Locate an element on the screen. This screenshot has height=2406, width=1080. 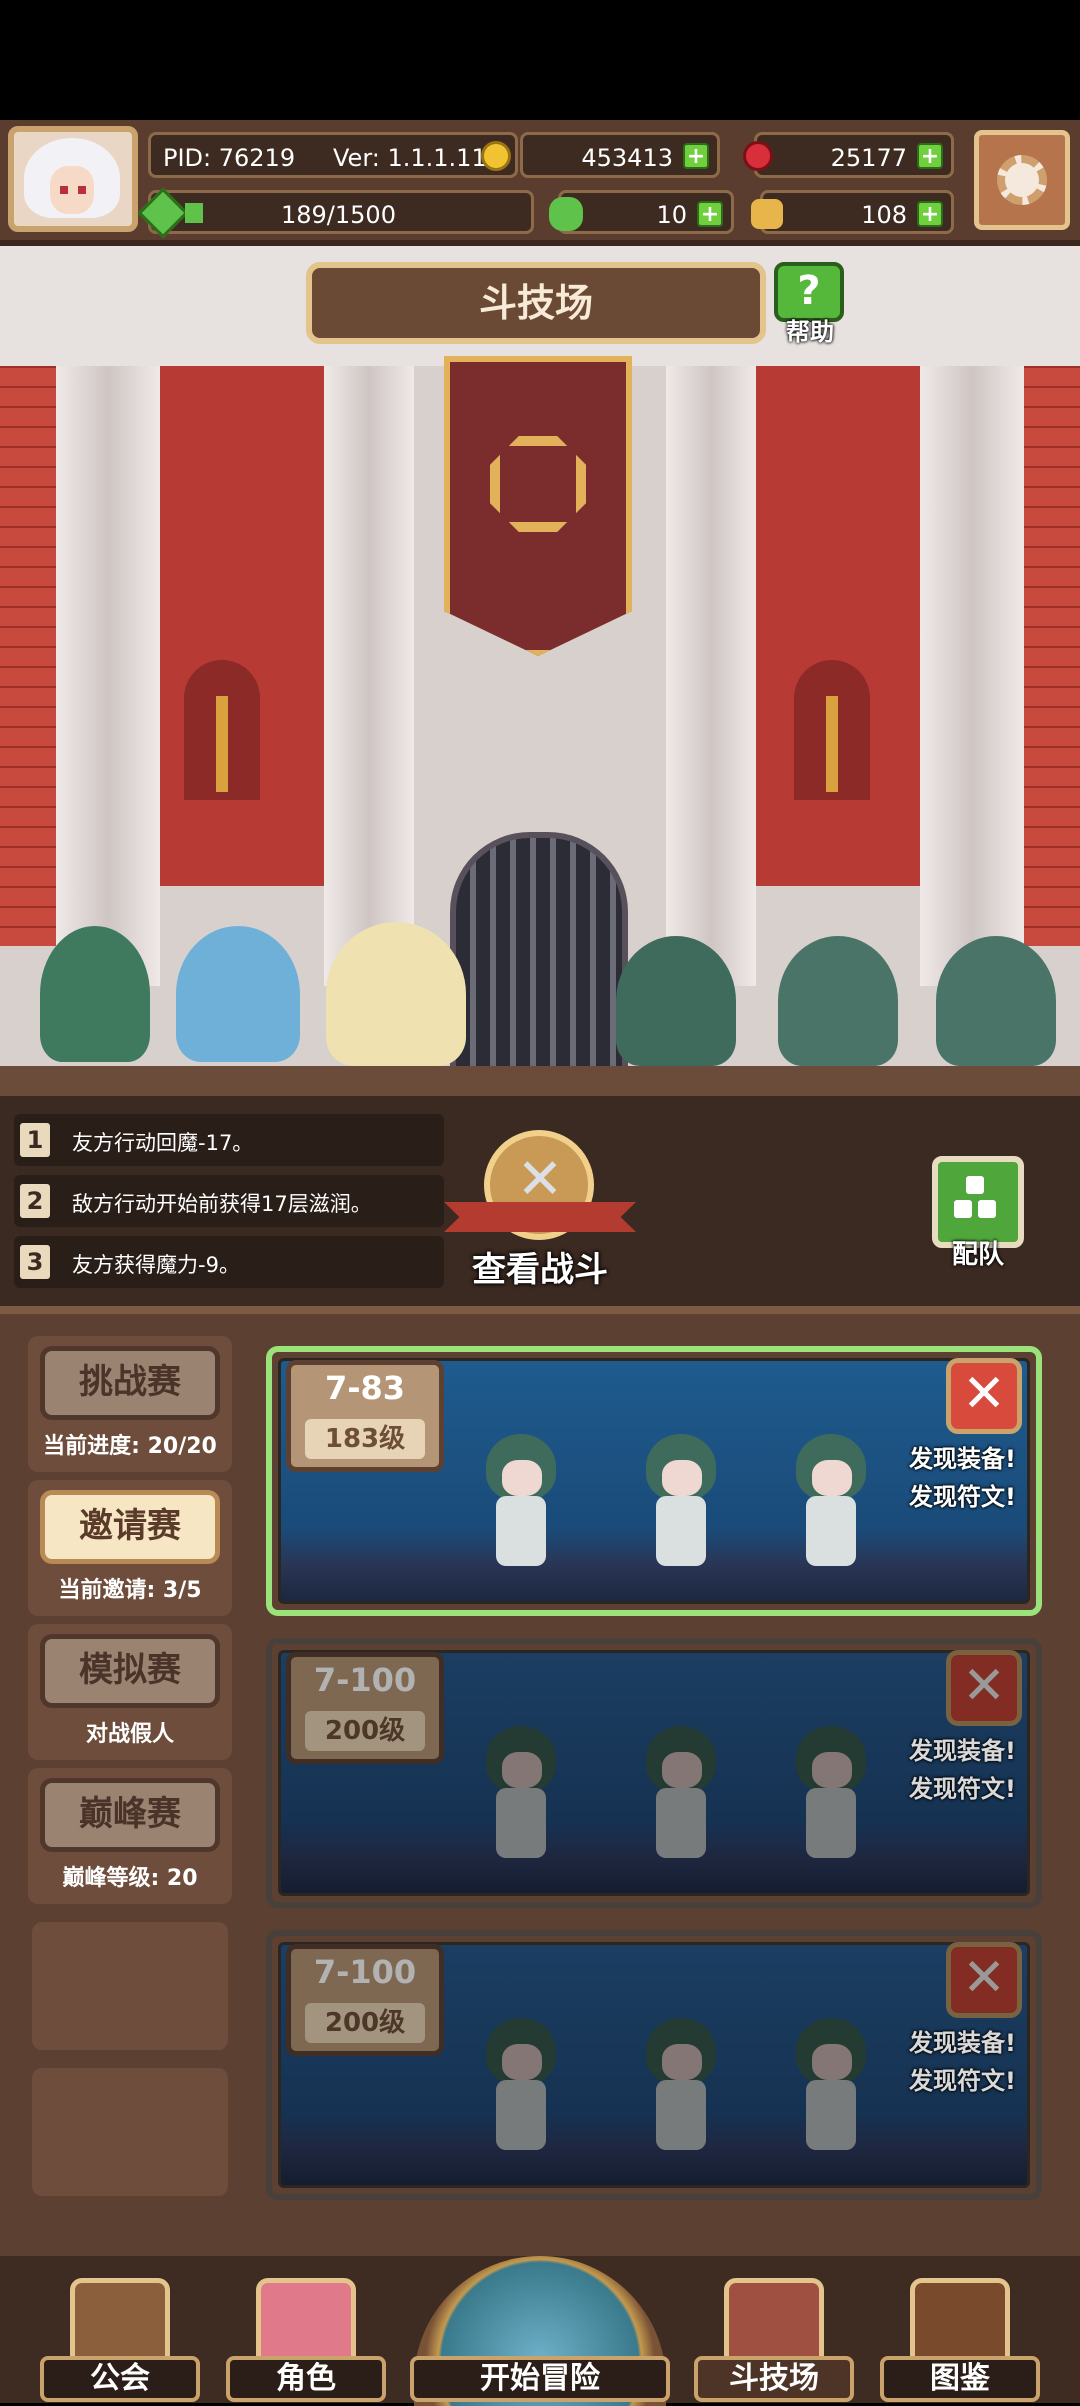
stamina-bar: 189/1500 is located at coordinates (335, 213).